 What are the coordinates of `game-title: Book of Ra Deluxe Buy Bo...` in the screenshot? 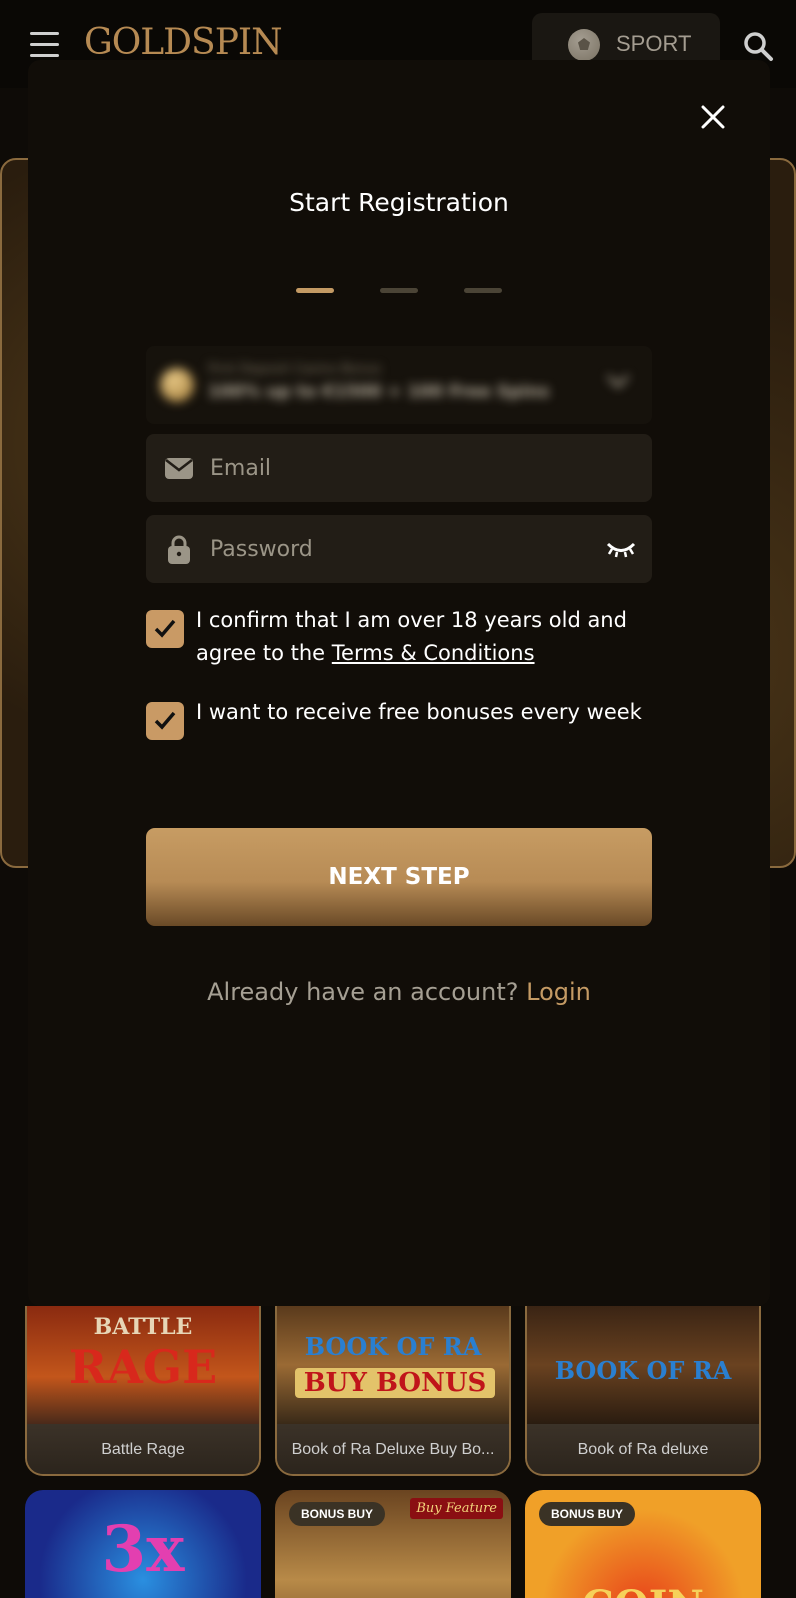 It's located at (393, 1449).